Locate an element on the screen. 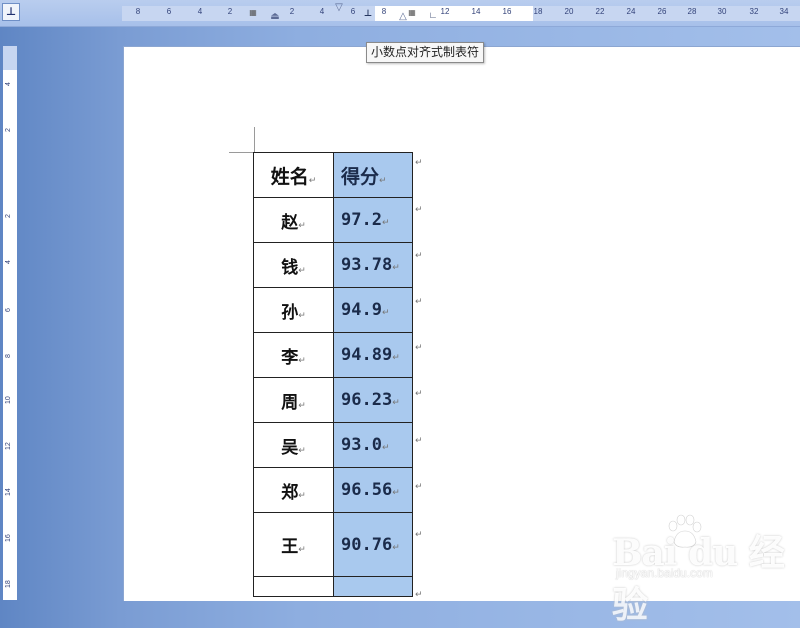 Image resolution: width=800 pixels, height=628 pixels. table-cell: 93.0↵ is located at coordinates (373, 445).